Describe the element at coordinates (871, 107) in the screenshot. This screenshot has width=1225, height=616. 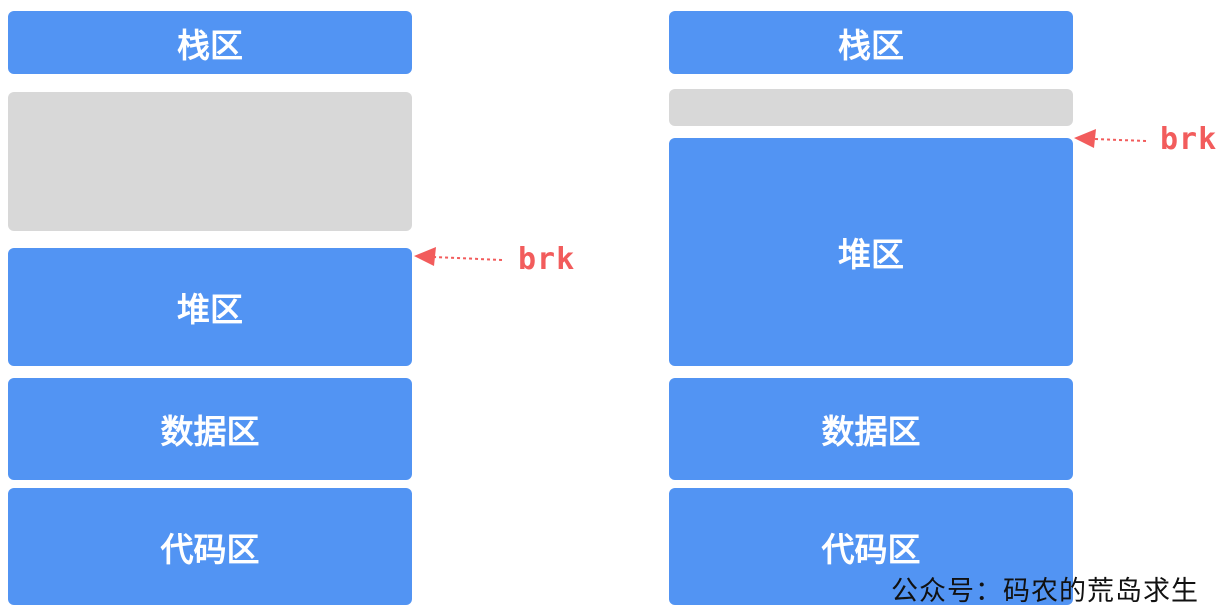
I see `right-free-space` at that location.